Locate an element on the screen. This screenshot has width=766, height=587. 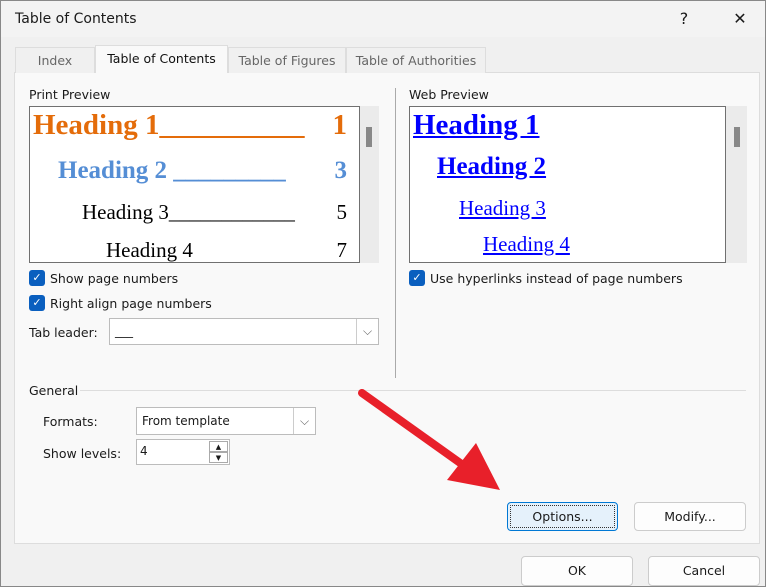
red-arrow-annotation is located at coordinates (429, 439).